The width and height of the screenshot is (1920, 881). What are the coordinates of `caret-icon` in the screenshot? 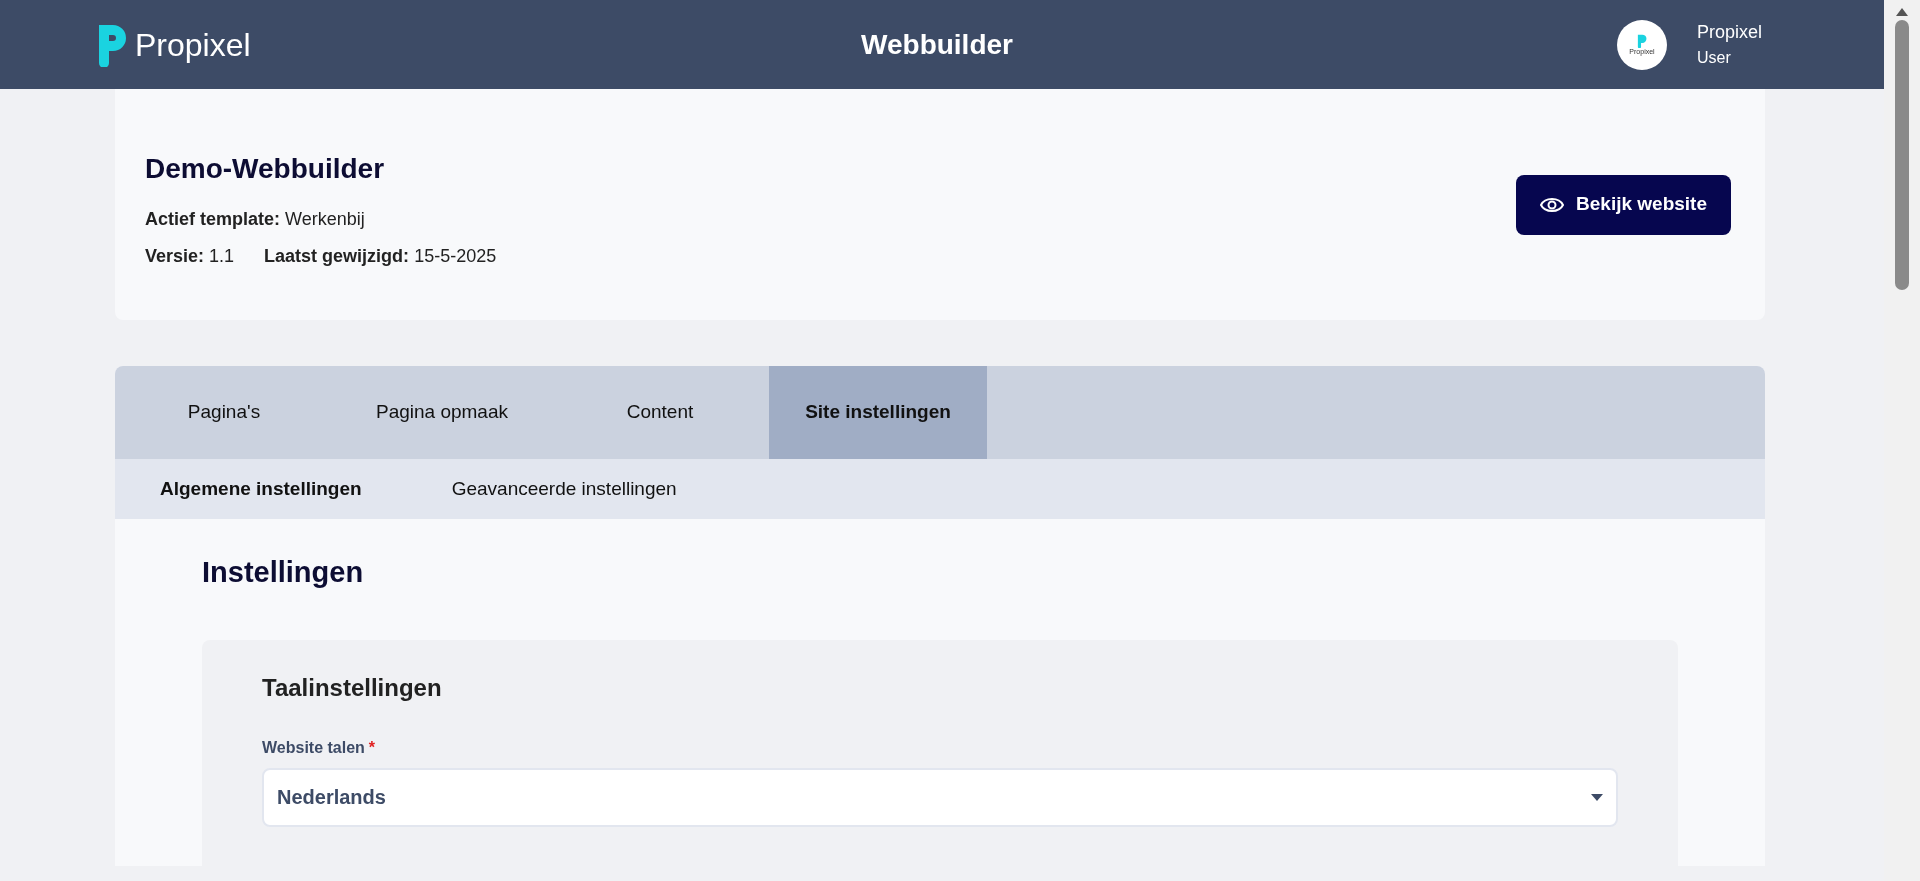 It's located at (1597, 797).